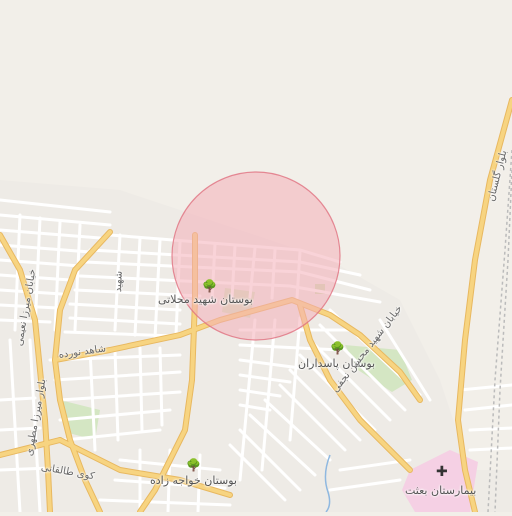  I want to click on park-label-mahallati: بوستان شهید محلاتی, so click(205, 299).